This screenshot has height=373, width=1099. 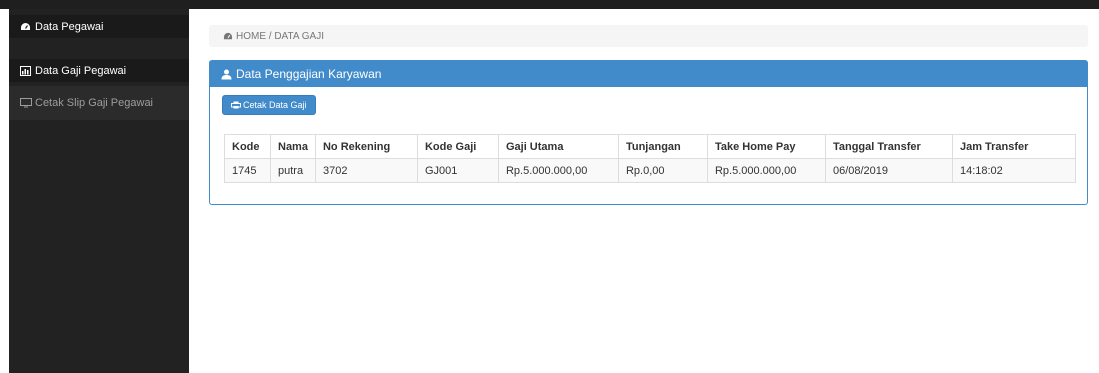 What do you see at coordinates (247, 170) in the screenshot?
I see `table-cell: 1745` at bounding box center [247, 170].